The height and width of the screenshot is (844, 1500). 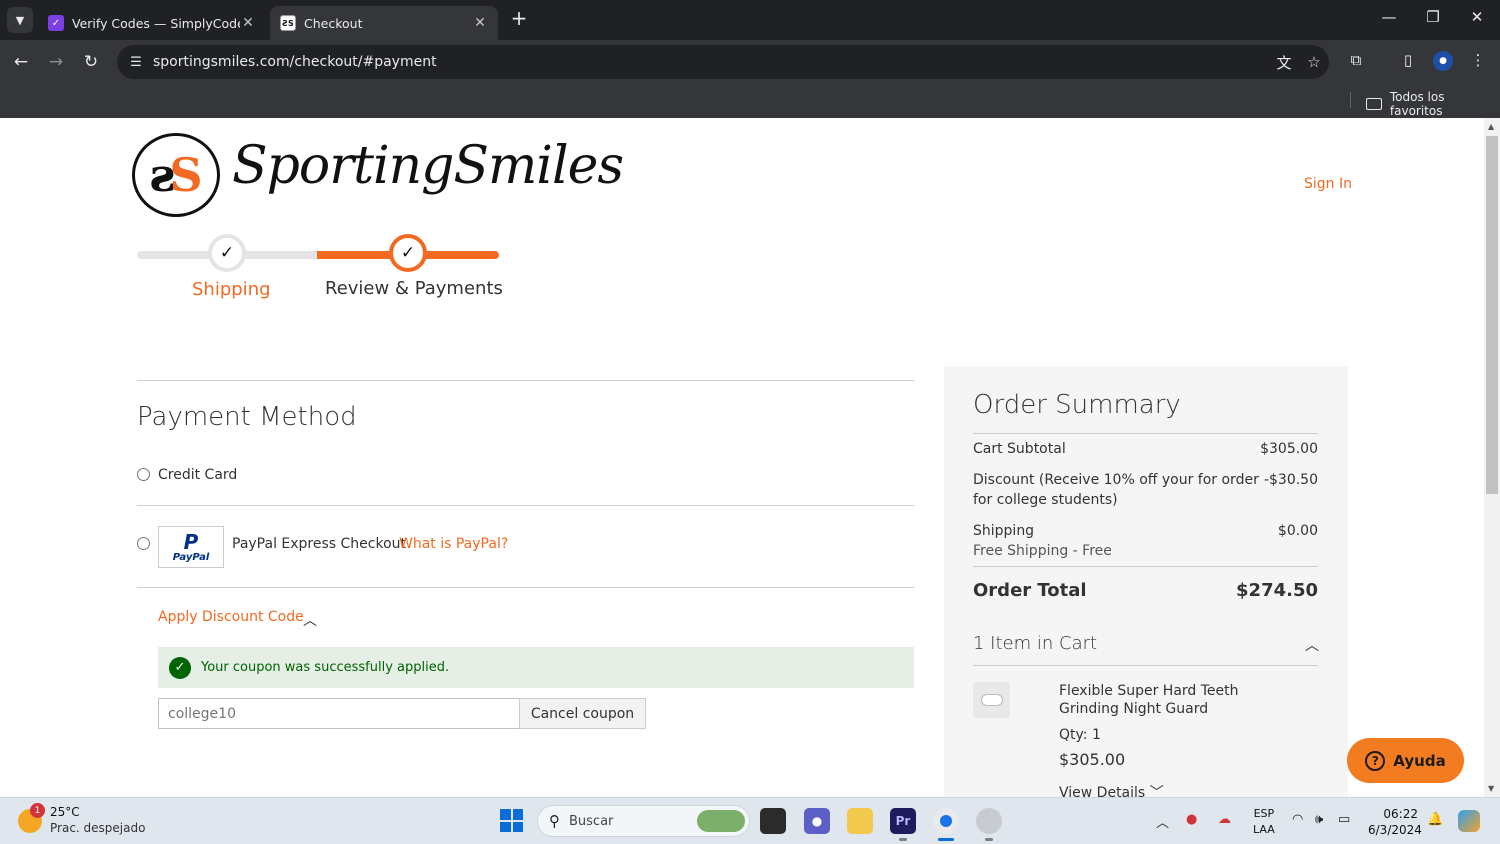 What do you see at coordinates (1289, 449) in the screenshot?
I see `cart-subtotal-value: $305.00` at bounding box center [1289, 449].